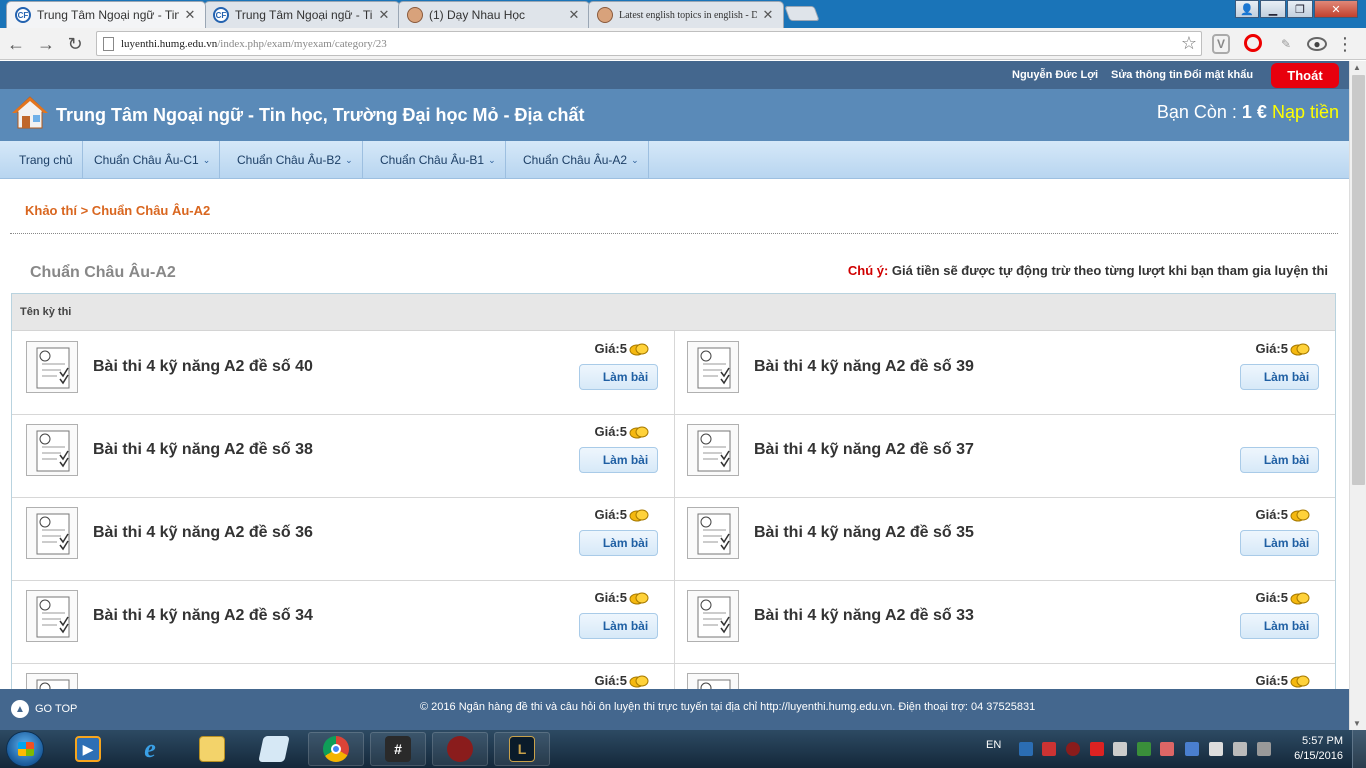 This screenshot has width=1366, height=768. Describe the element at coordinates (522, 749) in the screenshot. I see `league-of-legends-icon: L` at that location.